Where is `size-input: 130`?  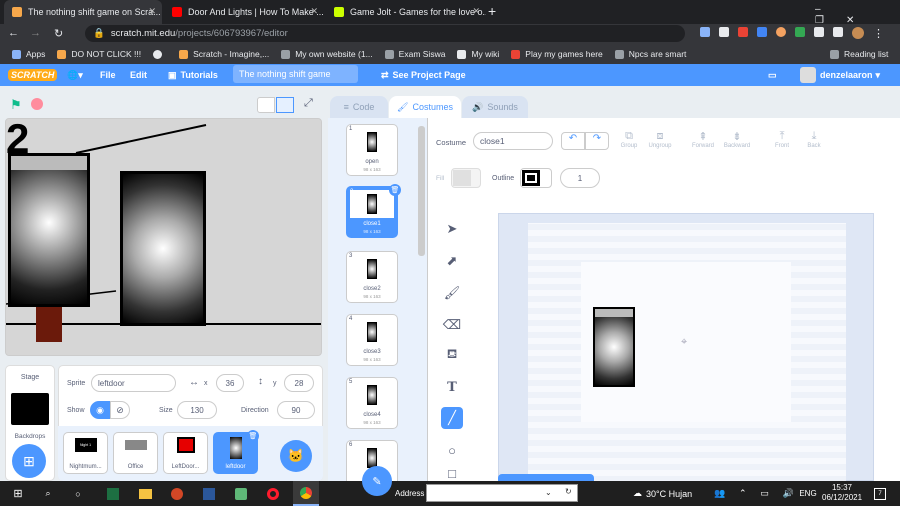 size-input: 130 is located at coordinates (197, 410).